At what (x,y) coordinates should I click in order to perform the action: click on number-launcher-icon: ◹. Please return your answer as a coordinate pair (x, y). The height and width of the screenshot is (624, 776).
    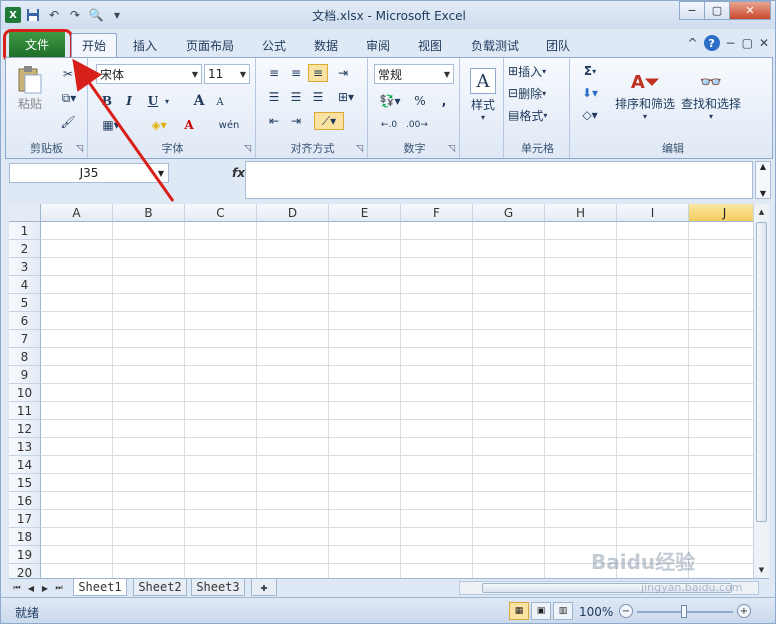
    Looking at the image, I should click on (451, 149).